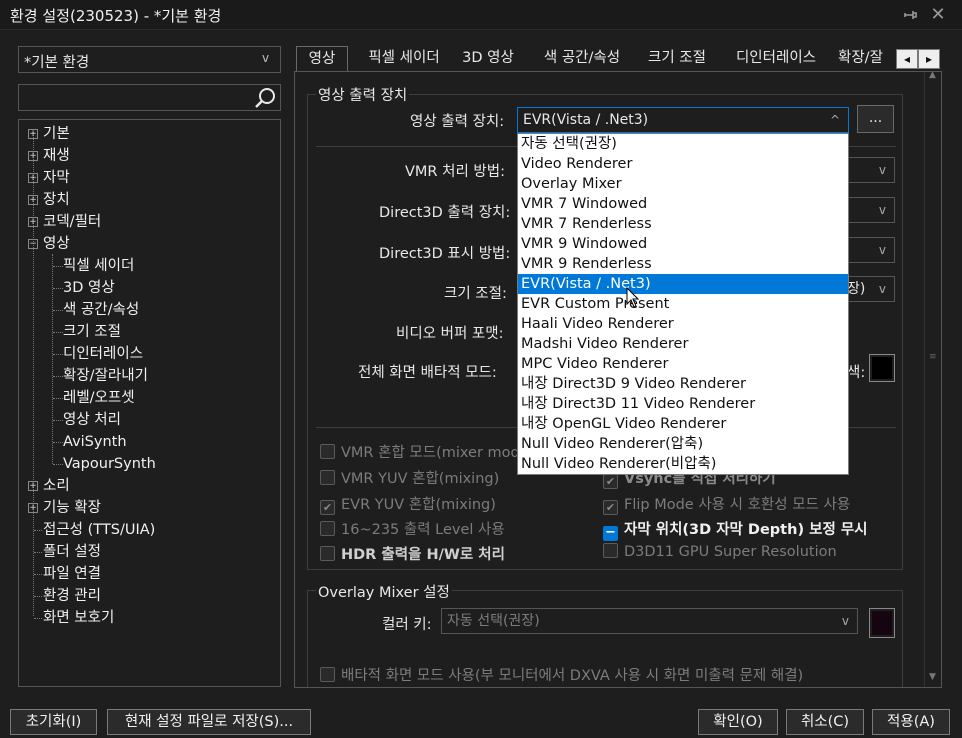 The height and width of the screenshot is (738, 962). What do you see at coordinates (72, 596) in the screenshot?
I see `tree-item-env-manage: 환경 관리` at bounding box center [72, 596].